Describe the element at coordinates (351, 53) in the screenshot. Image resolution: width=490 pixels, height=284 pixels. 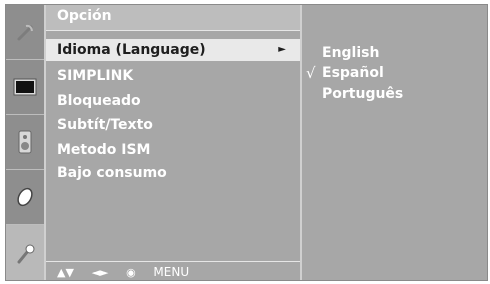
I see `option-label: English` at that location.